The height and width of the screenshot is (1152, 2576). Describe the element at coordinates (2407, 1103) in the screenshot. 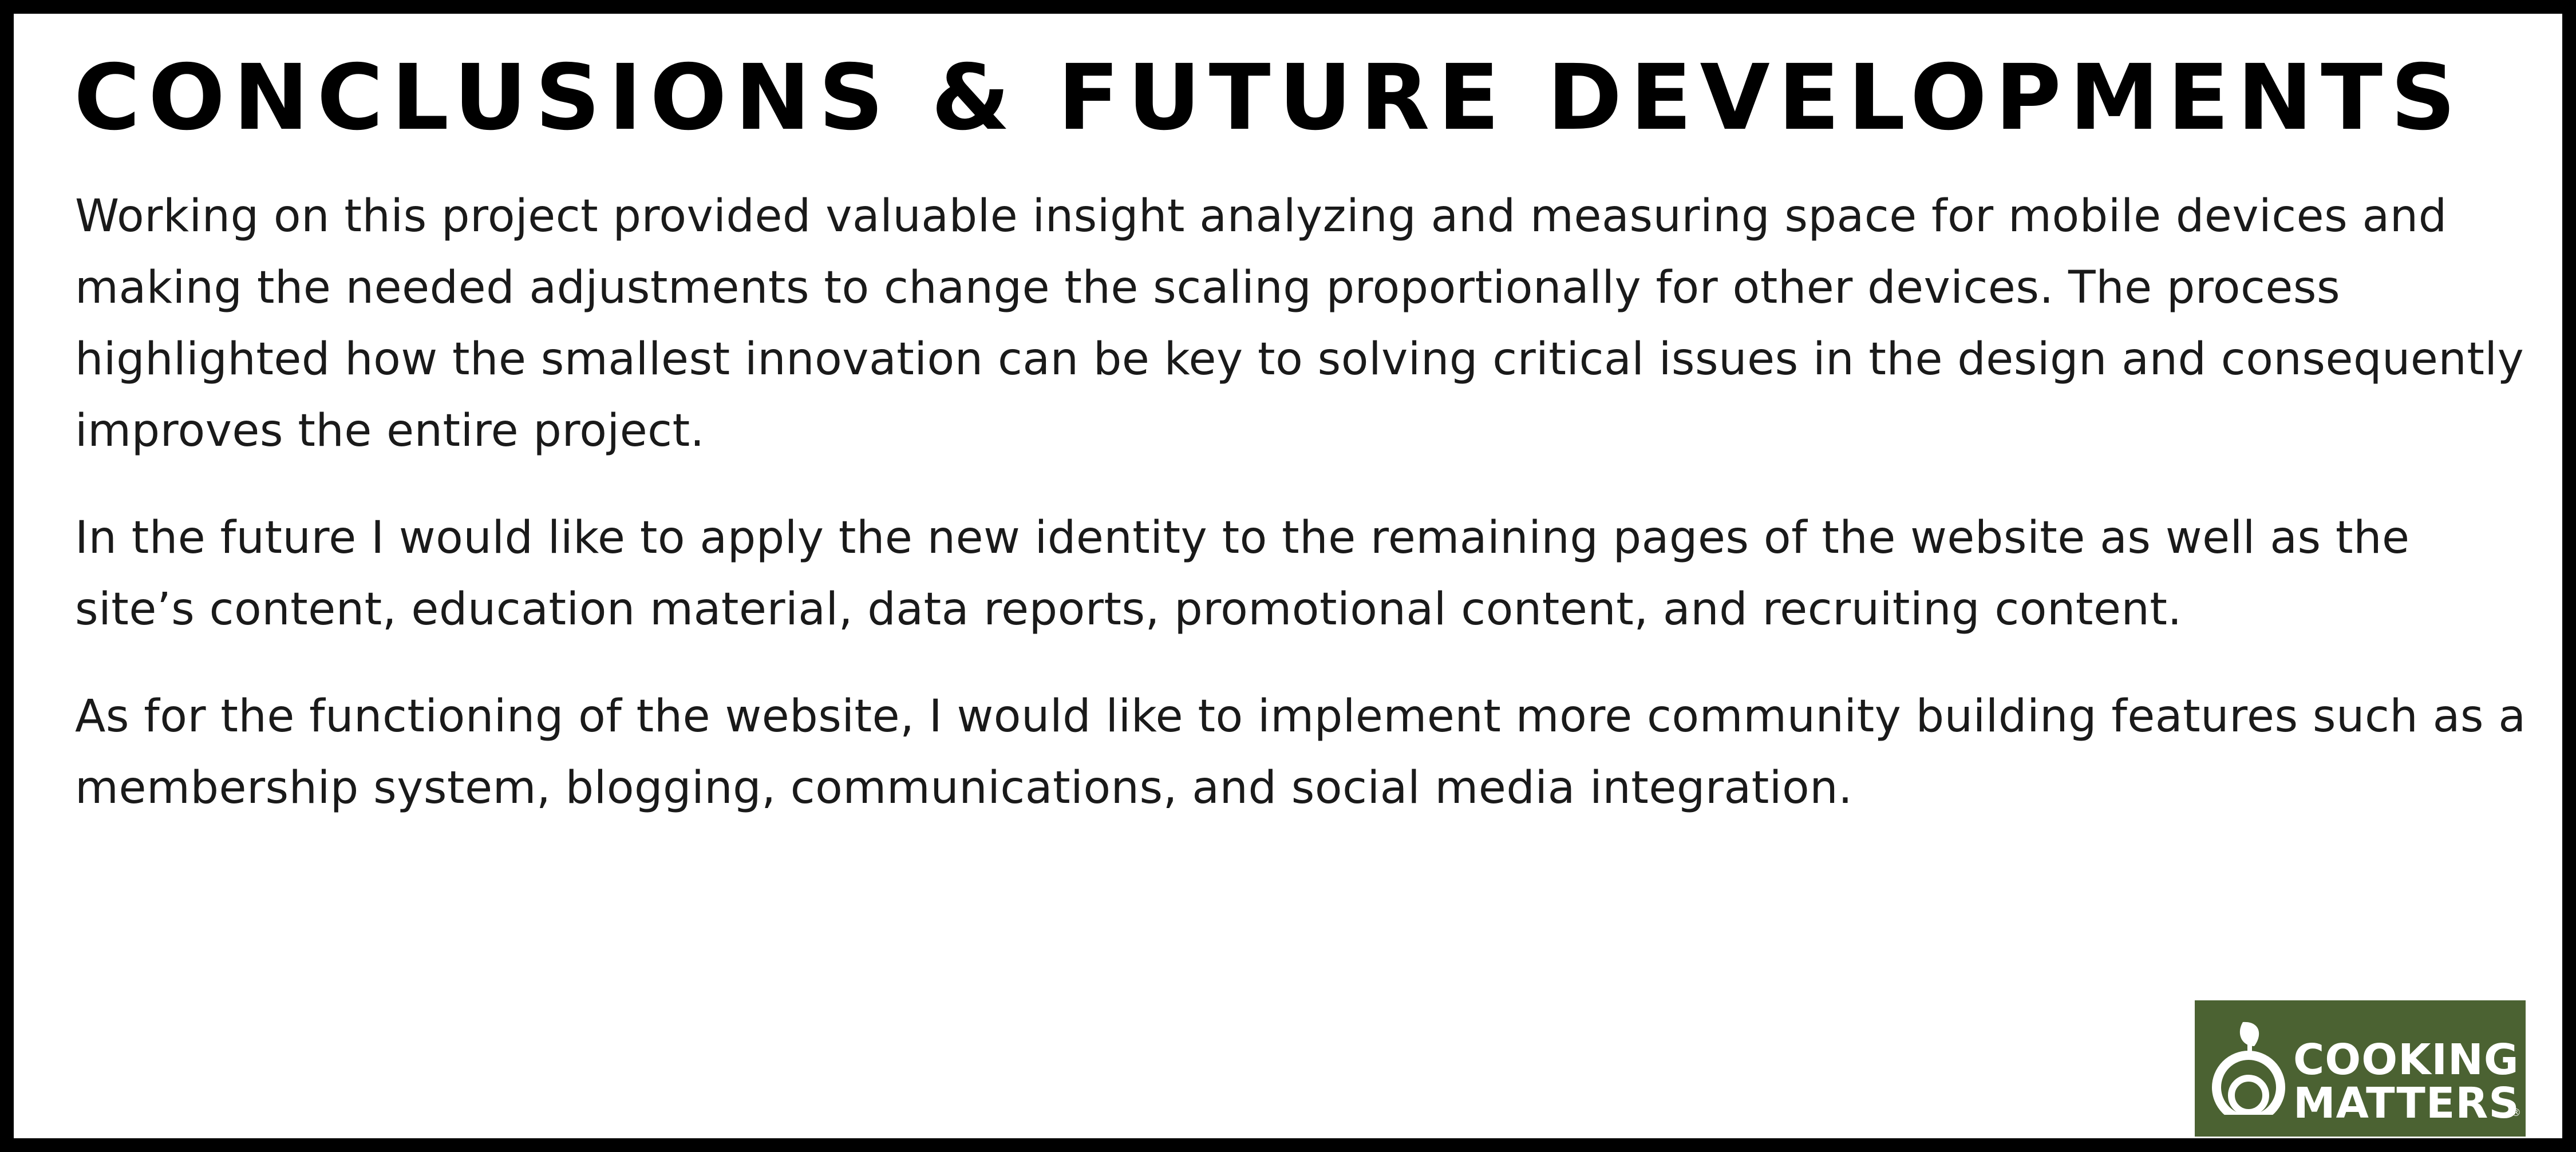

I see `logo-word-matters: MATTERS` at that location.